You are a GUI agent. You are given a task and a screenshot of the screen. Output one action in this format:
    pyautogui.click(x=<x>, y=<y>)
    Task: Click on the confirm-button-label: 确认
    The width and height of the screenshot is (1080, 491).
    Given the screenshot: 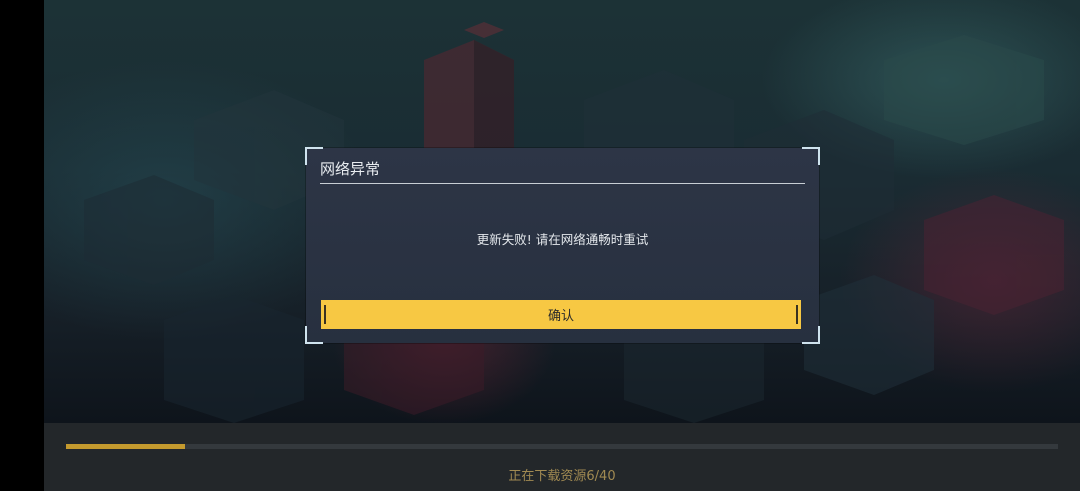 What is the action you would take?
    pyautogui.click(x=560, y=316)
    